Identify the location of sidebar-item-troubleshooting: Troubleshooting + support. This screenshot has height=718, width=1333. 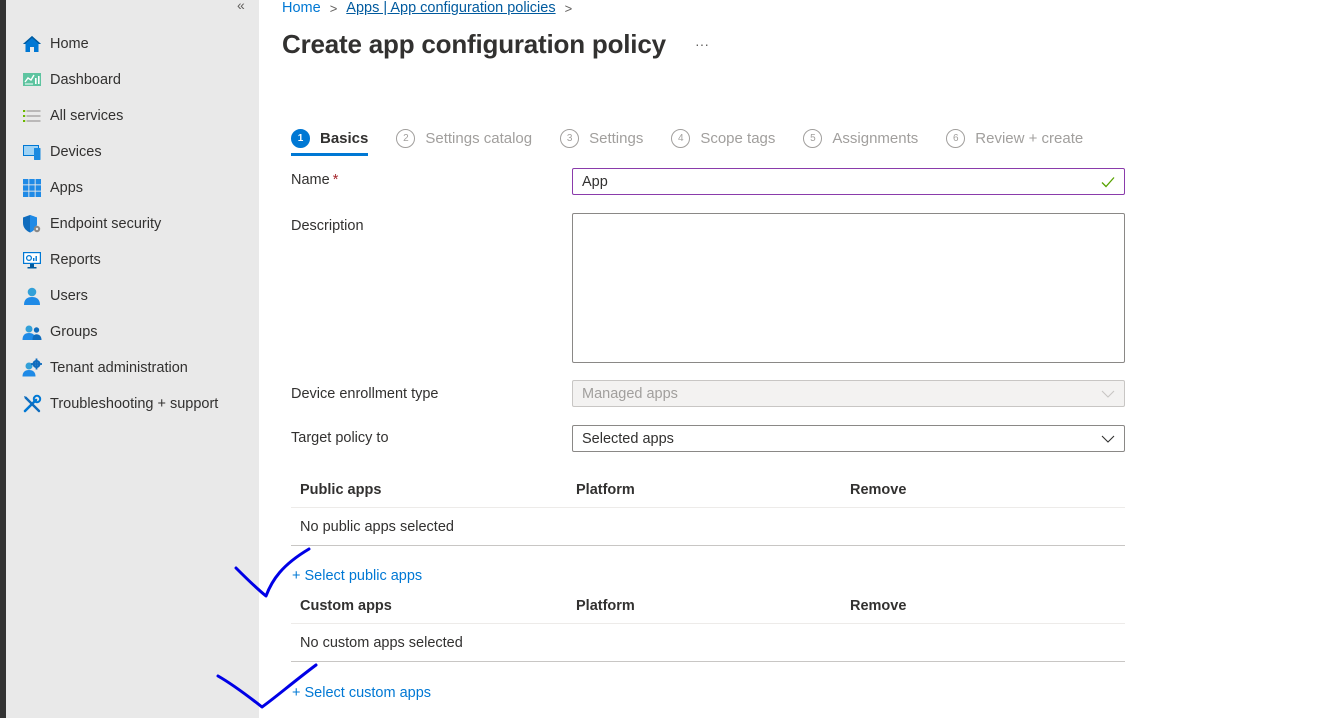
(120, 404).